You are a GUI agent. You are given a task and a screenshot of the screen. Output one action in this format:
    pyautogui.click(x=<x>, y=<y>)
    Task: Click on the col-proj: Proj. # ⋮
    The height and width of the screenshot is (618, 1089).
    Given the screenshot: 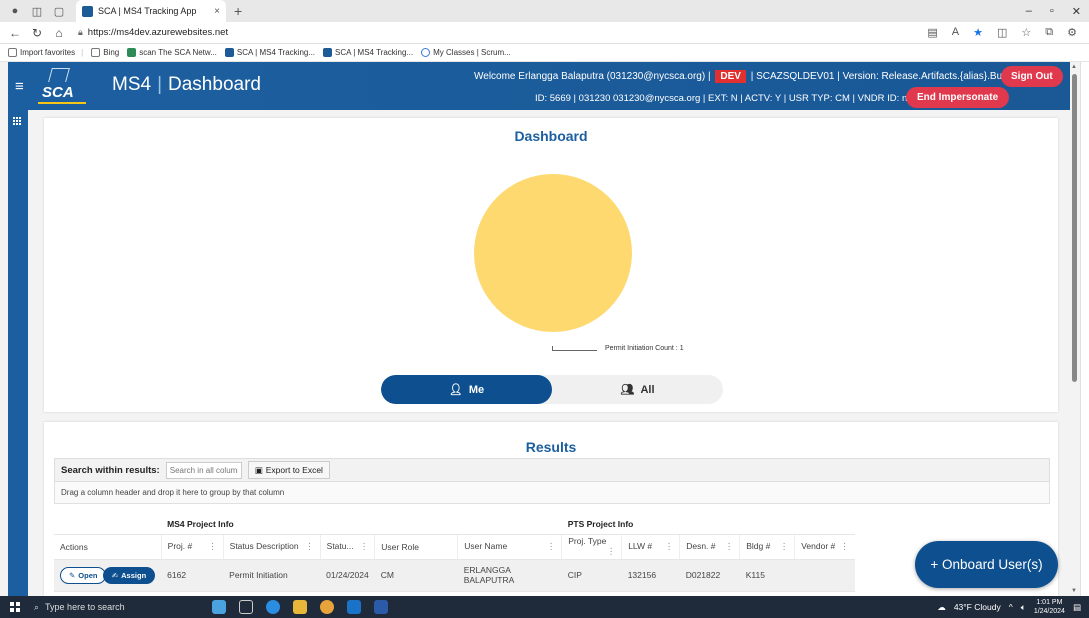 What is the action you would take?
    pyautogui.click(x=192, y=547)
    